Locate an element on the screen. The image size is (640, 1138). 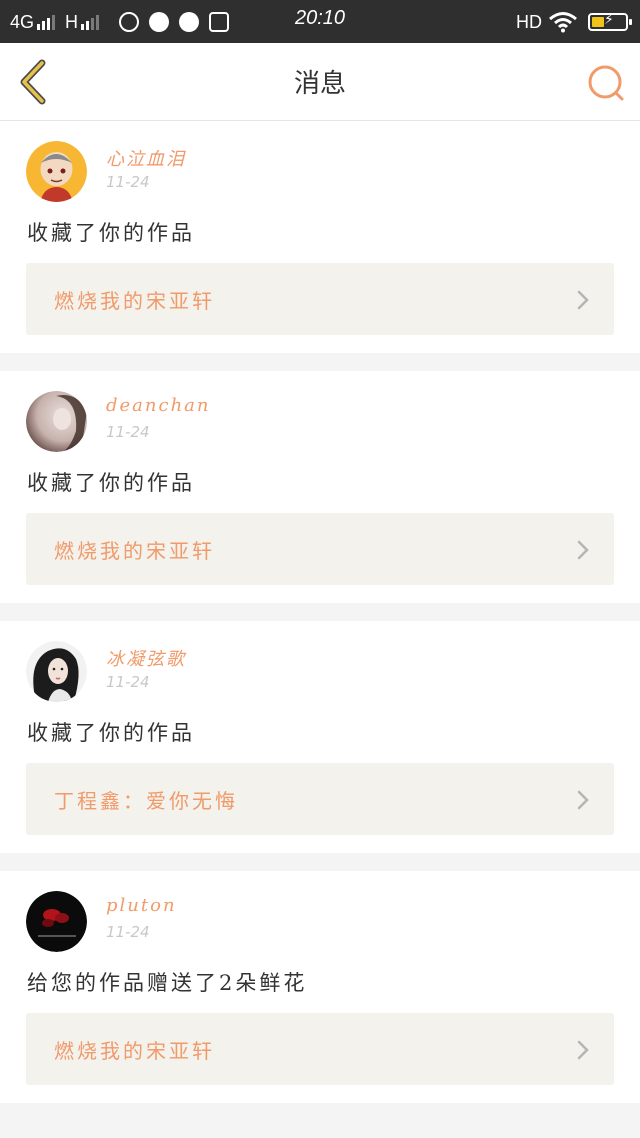
status-bar-right: HD ⚡ is located at coordinates (574, 22).